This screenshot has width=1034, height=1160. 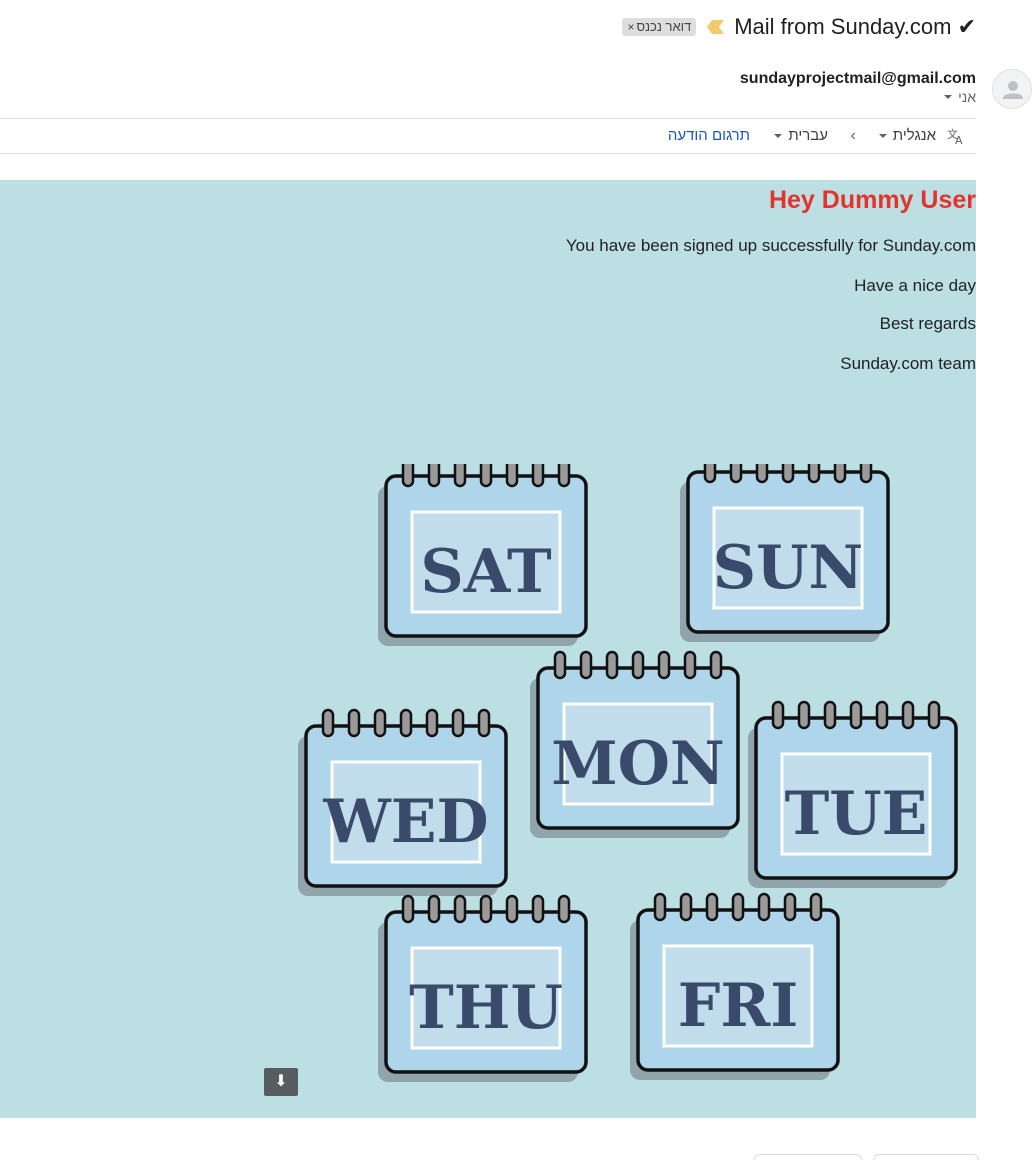 I want to click on sender-avatar, so click(x=1012, y=89).